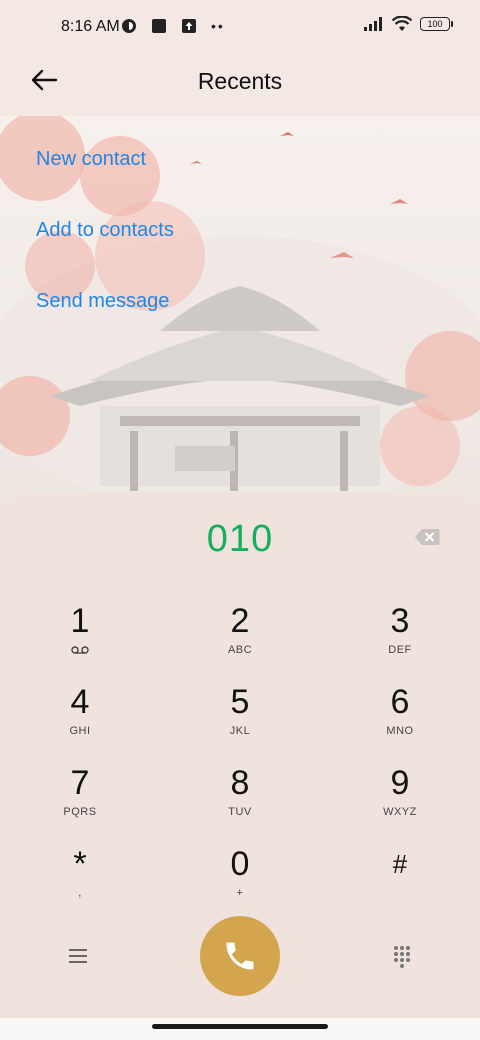 Image resolution: width=480 pixels, height=1040 pixels. I want to click on key-letters: JKL, so click(240, 731).